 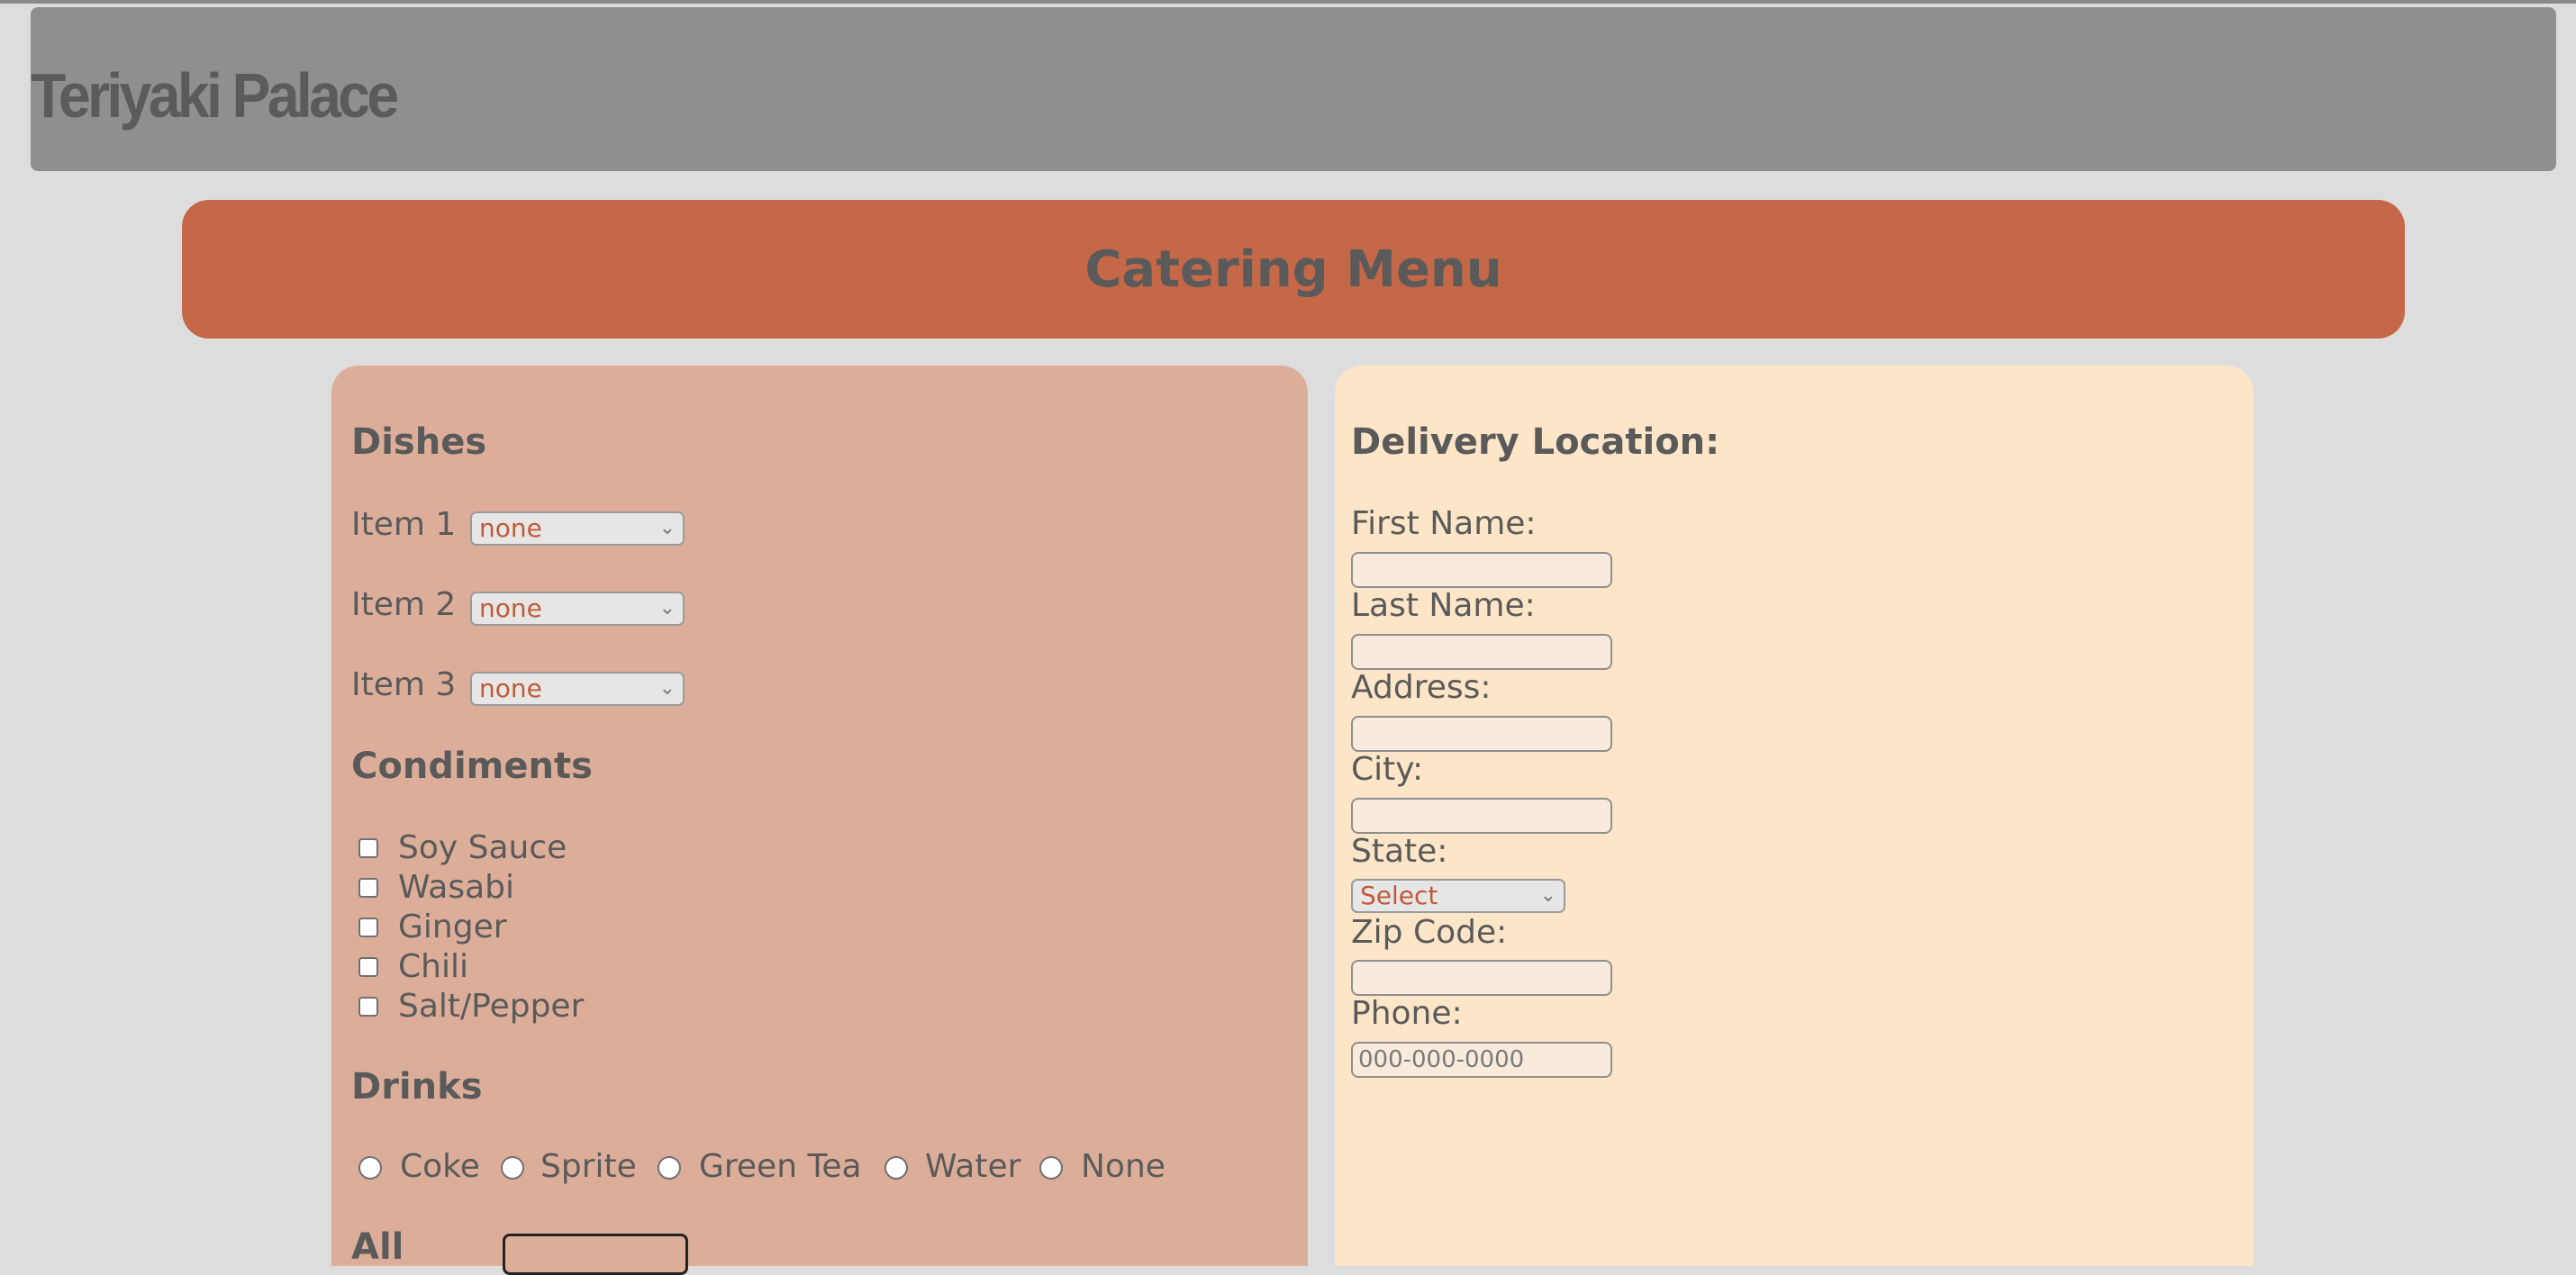 What do you see at coordinates (1443, 606) in the screenshot?
I see `last-name-label: Last Name:` at bounding box center [1443, 606].